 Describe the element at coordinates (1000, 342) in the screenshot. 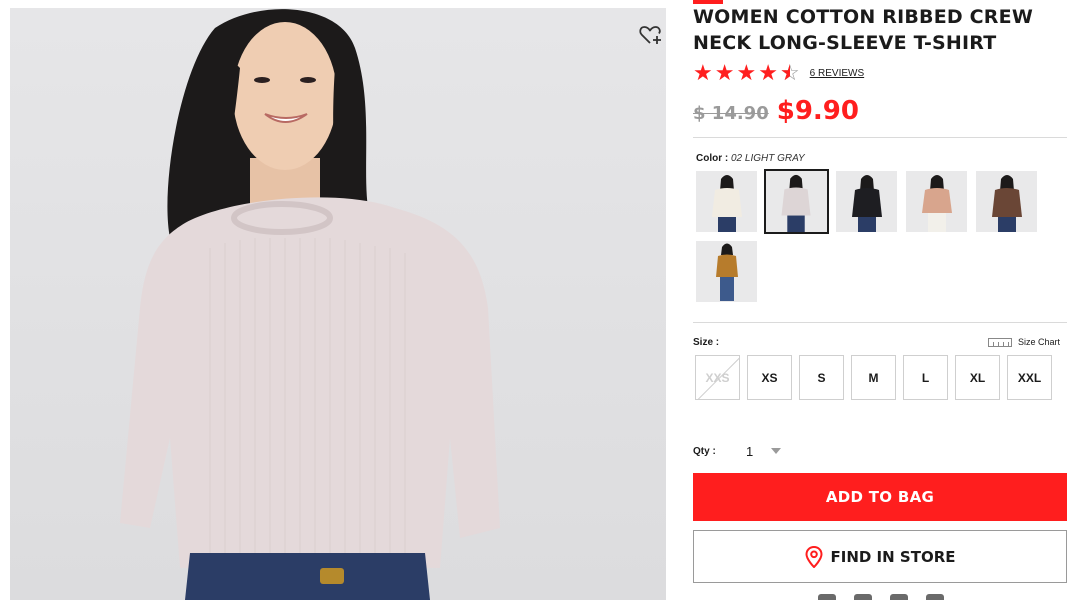

I see `ruler-icon` at that location.